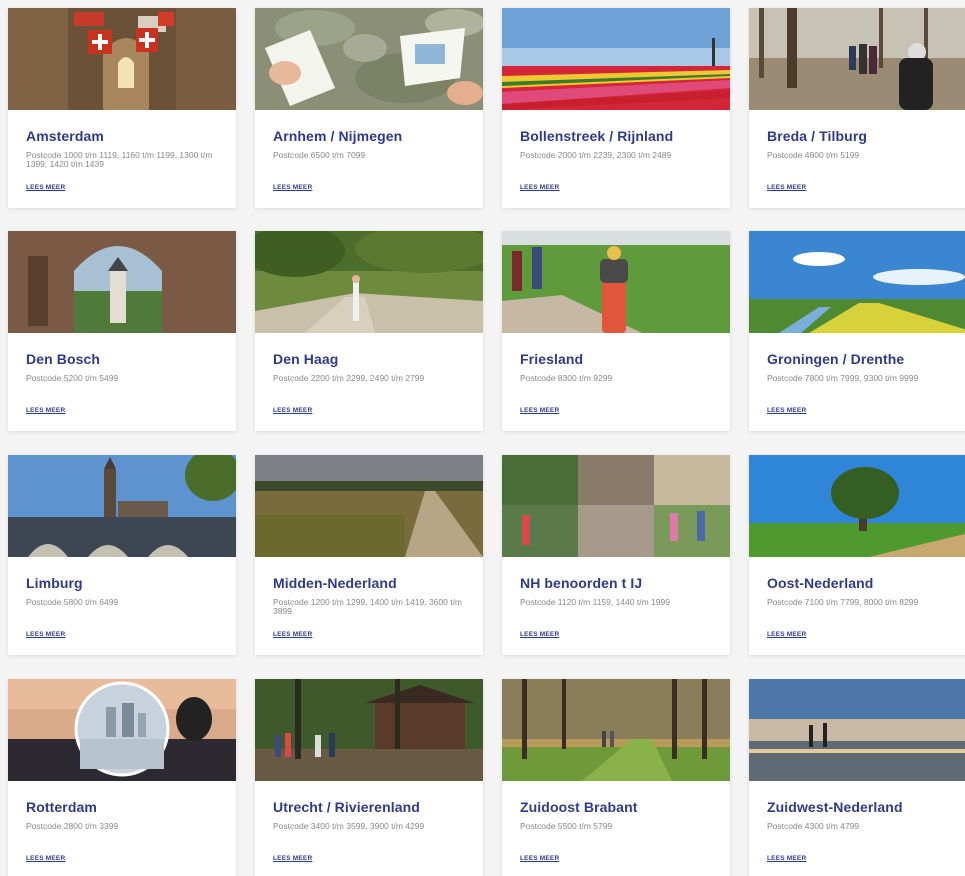  What do you see at coordinates (72, 378) in the screenshot?
I see `postcode-range: Postcode 5200 t/m 5499` at bounding box center [72, 378].